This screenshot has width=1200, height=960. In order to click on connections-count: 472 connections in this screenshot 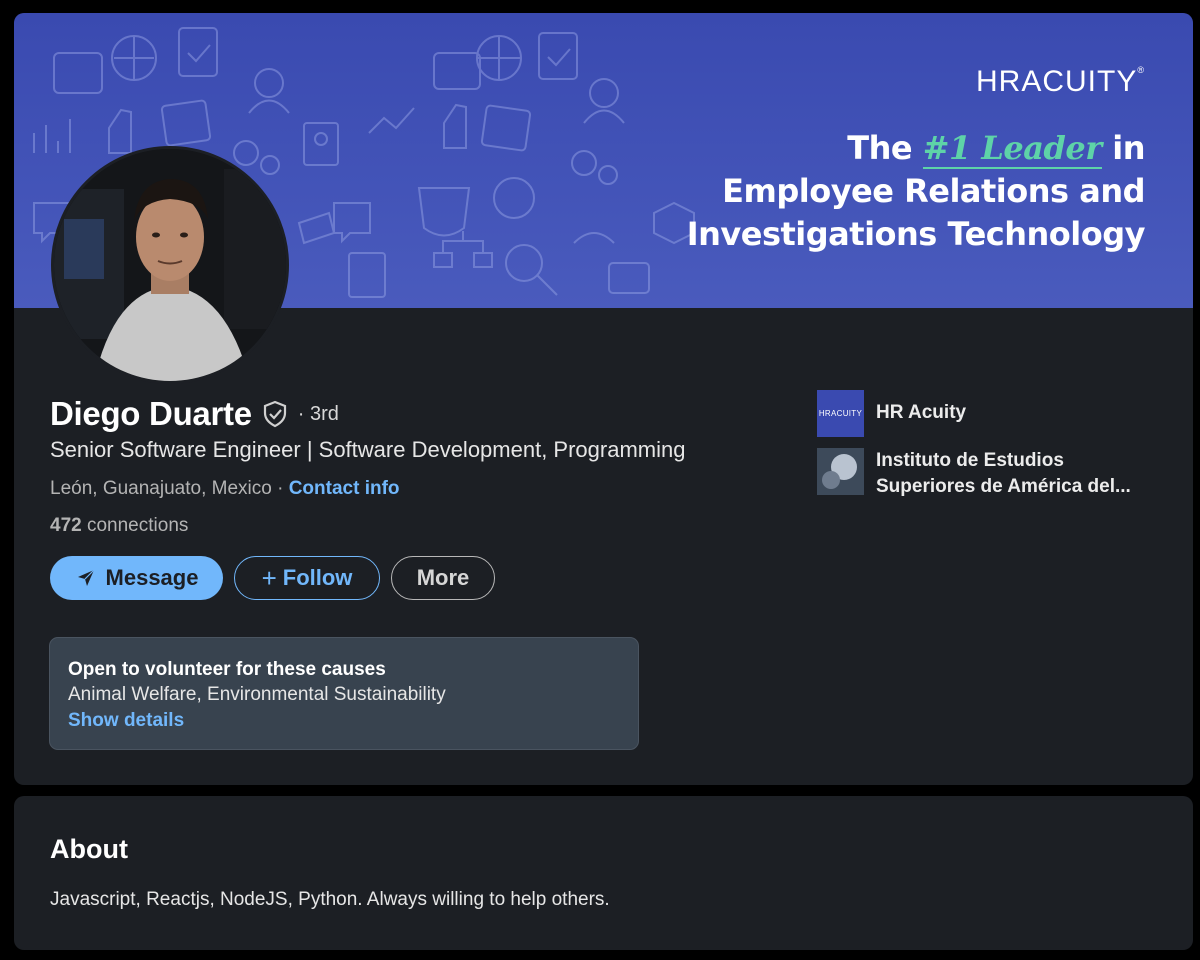, I will do `click(119, 526)`.